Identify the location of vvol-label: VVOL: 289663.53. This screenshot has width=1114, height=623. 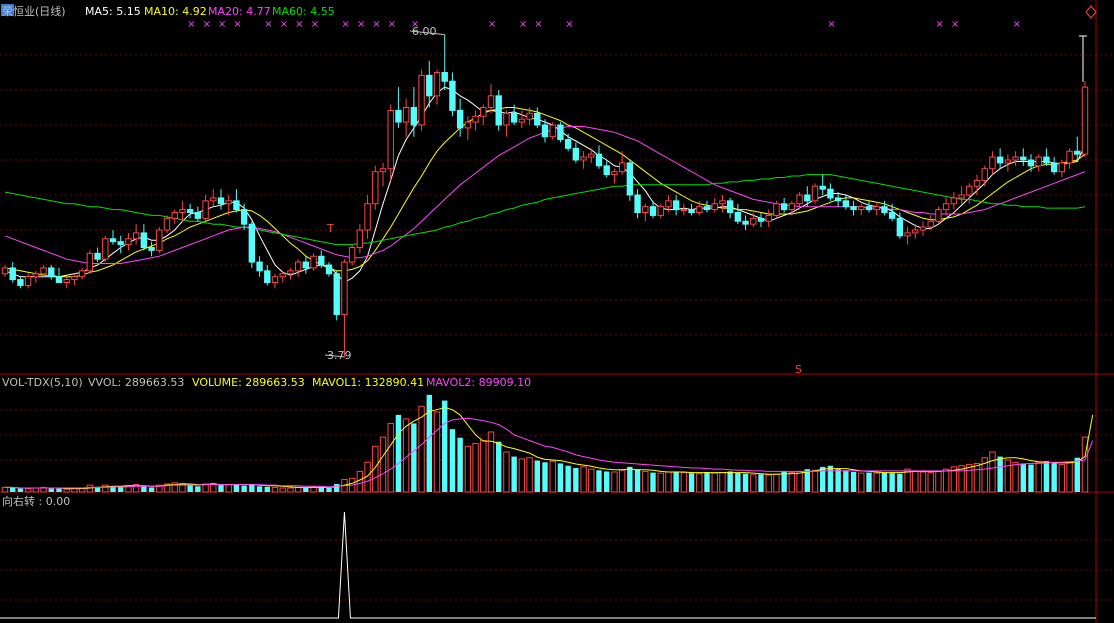
(136, 382).